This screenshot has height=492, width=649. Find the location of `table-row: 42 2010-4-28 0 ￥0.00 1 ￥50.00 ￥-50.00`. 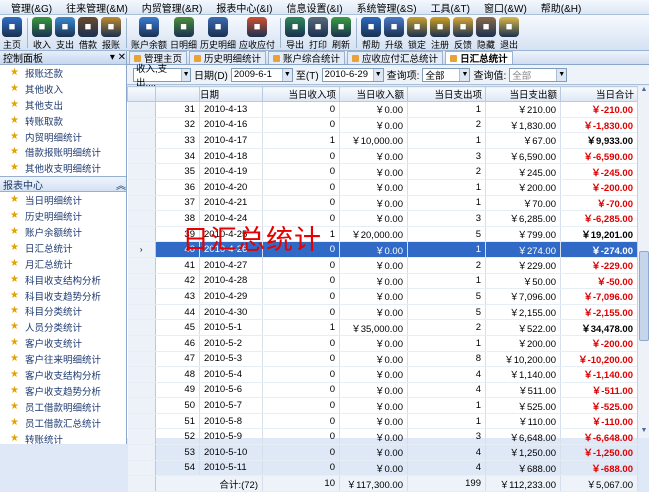

table-row: 42 2010-4-28 0 ￥0.00 1 ￥50.00 ￥-50.00 is located at coordinates (382, 281).